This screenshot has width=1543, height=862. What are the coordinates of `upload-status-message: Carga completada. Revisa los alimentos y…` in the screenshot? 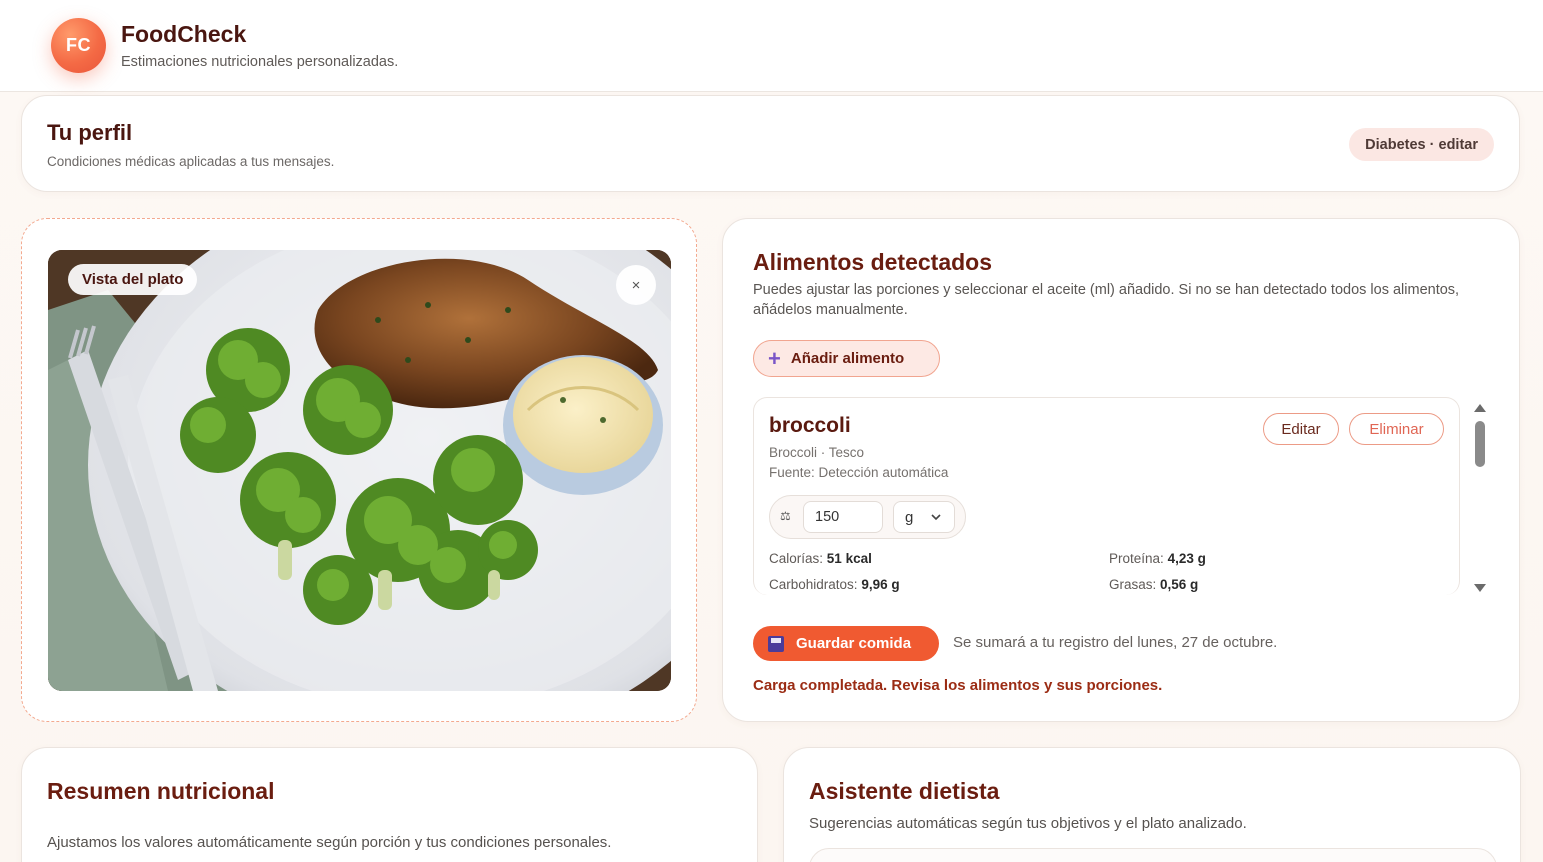 It's located at (958, 685).